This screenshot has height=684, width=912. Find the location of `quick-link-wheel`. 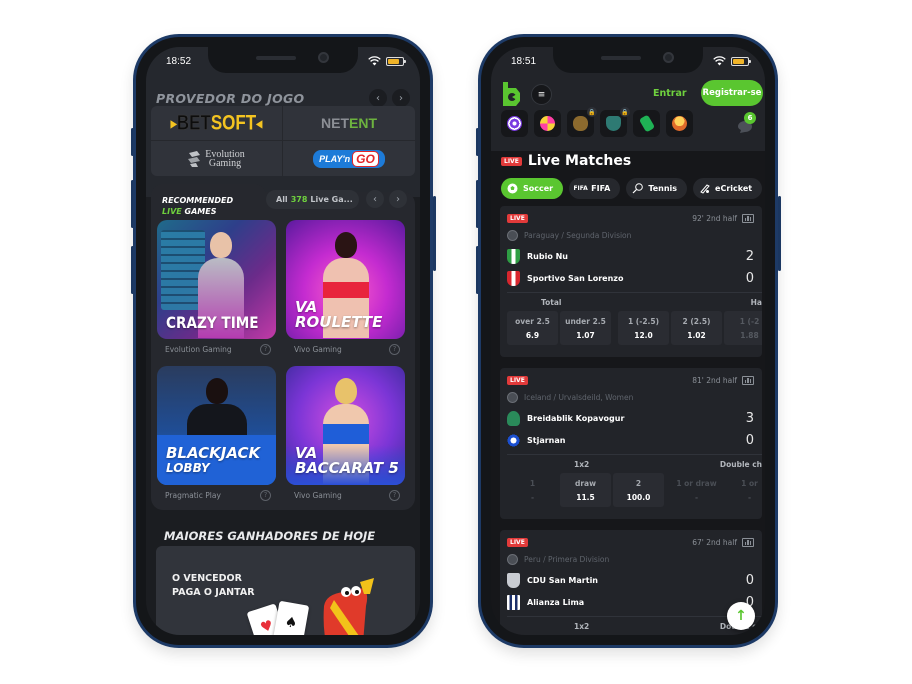

quick-link-wheel is located at coordinates (547, 123).